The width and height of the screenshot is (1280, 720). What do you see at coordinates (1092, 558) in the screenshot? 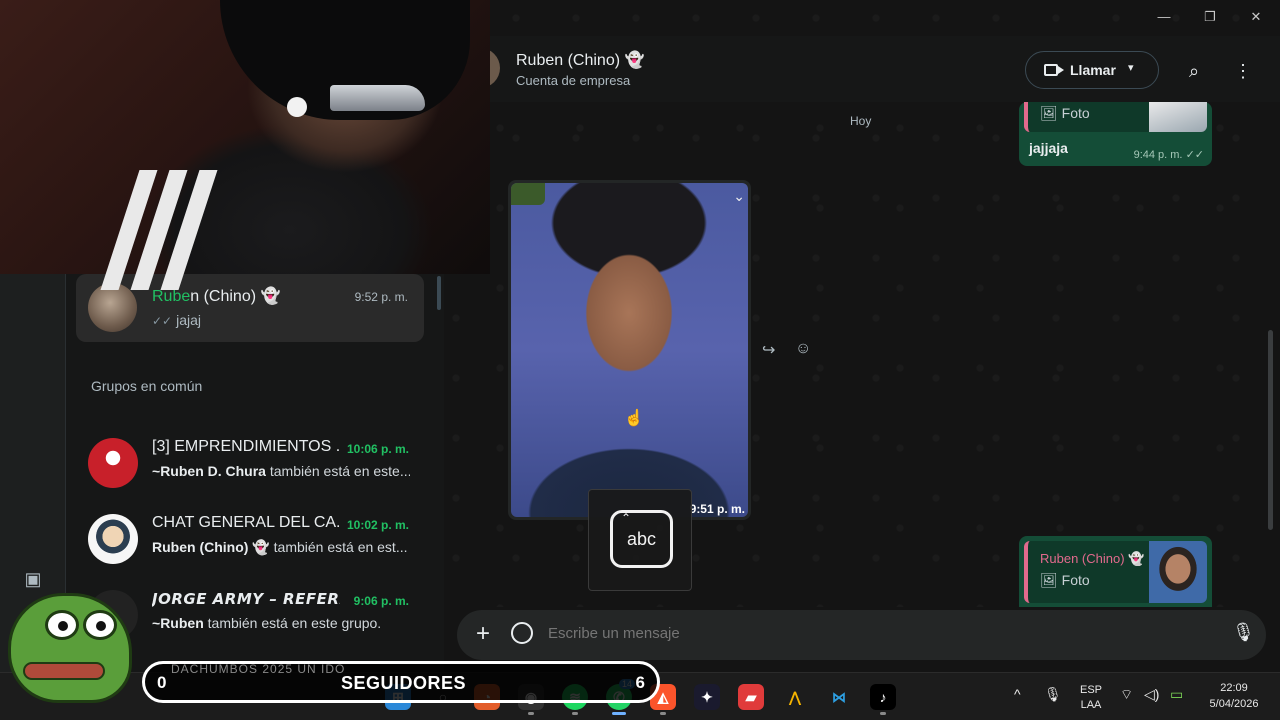
I see `quoted-author: Ruben (Chino) 👻` at bounding box center [1092, 558].